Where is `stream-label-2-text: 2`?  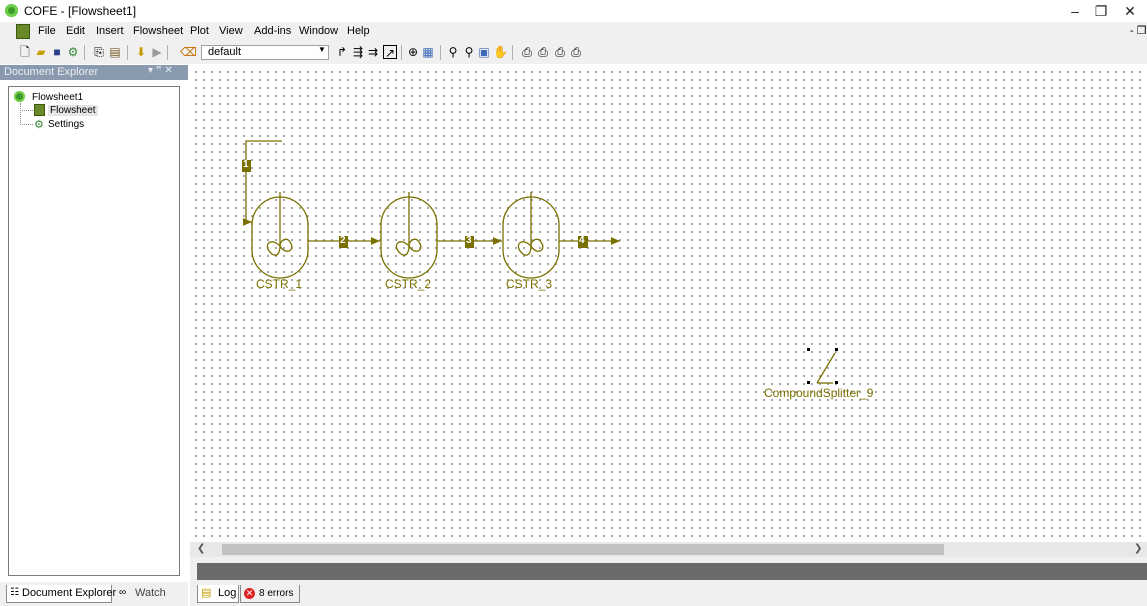
stream-label-2-text: 2 is located at coordinates (343, 240).